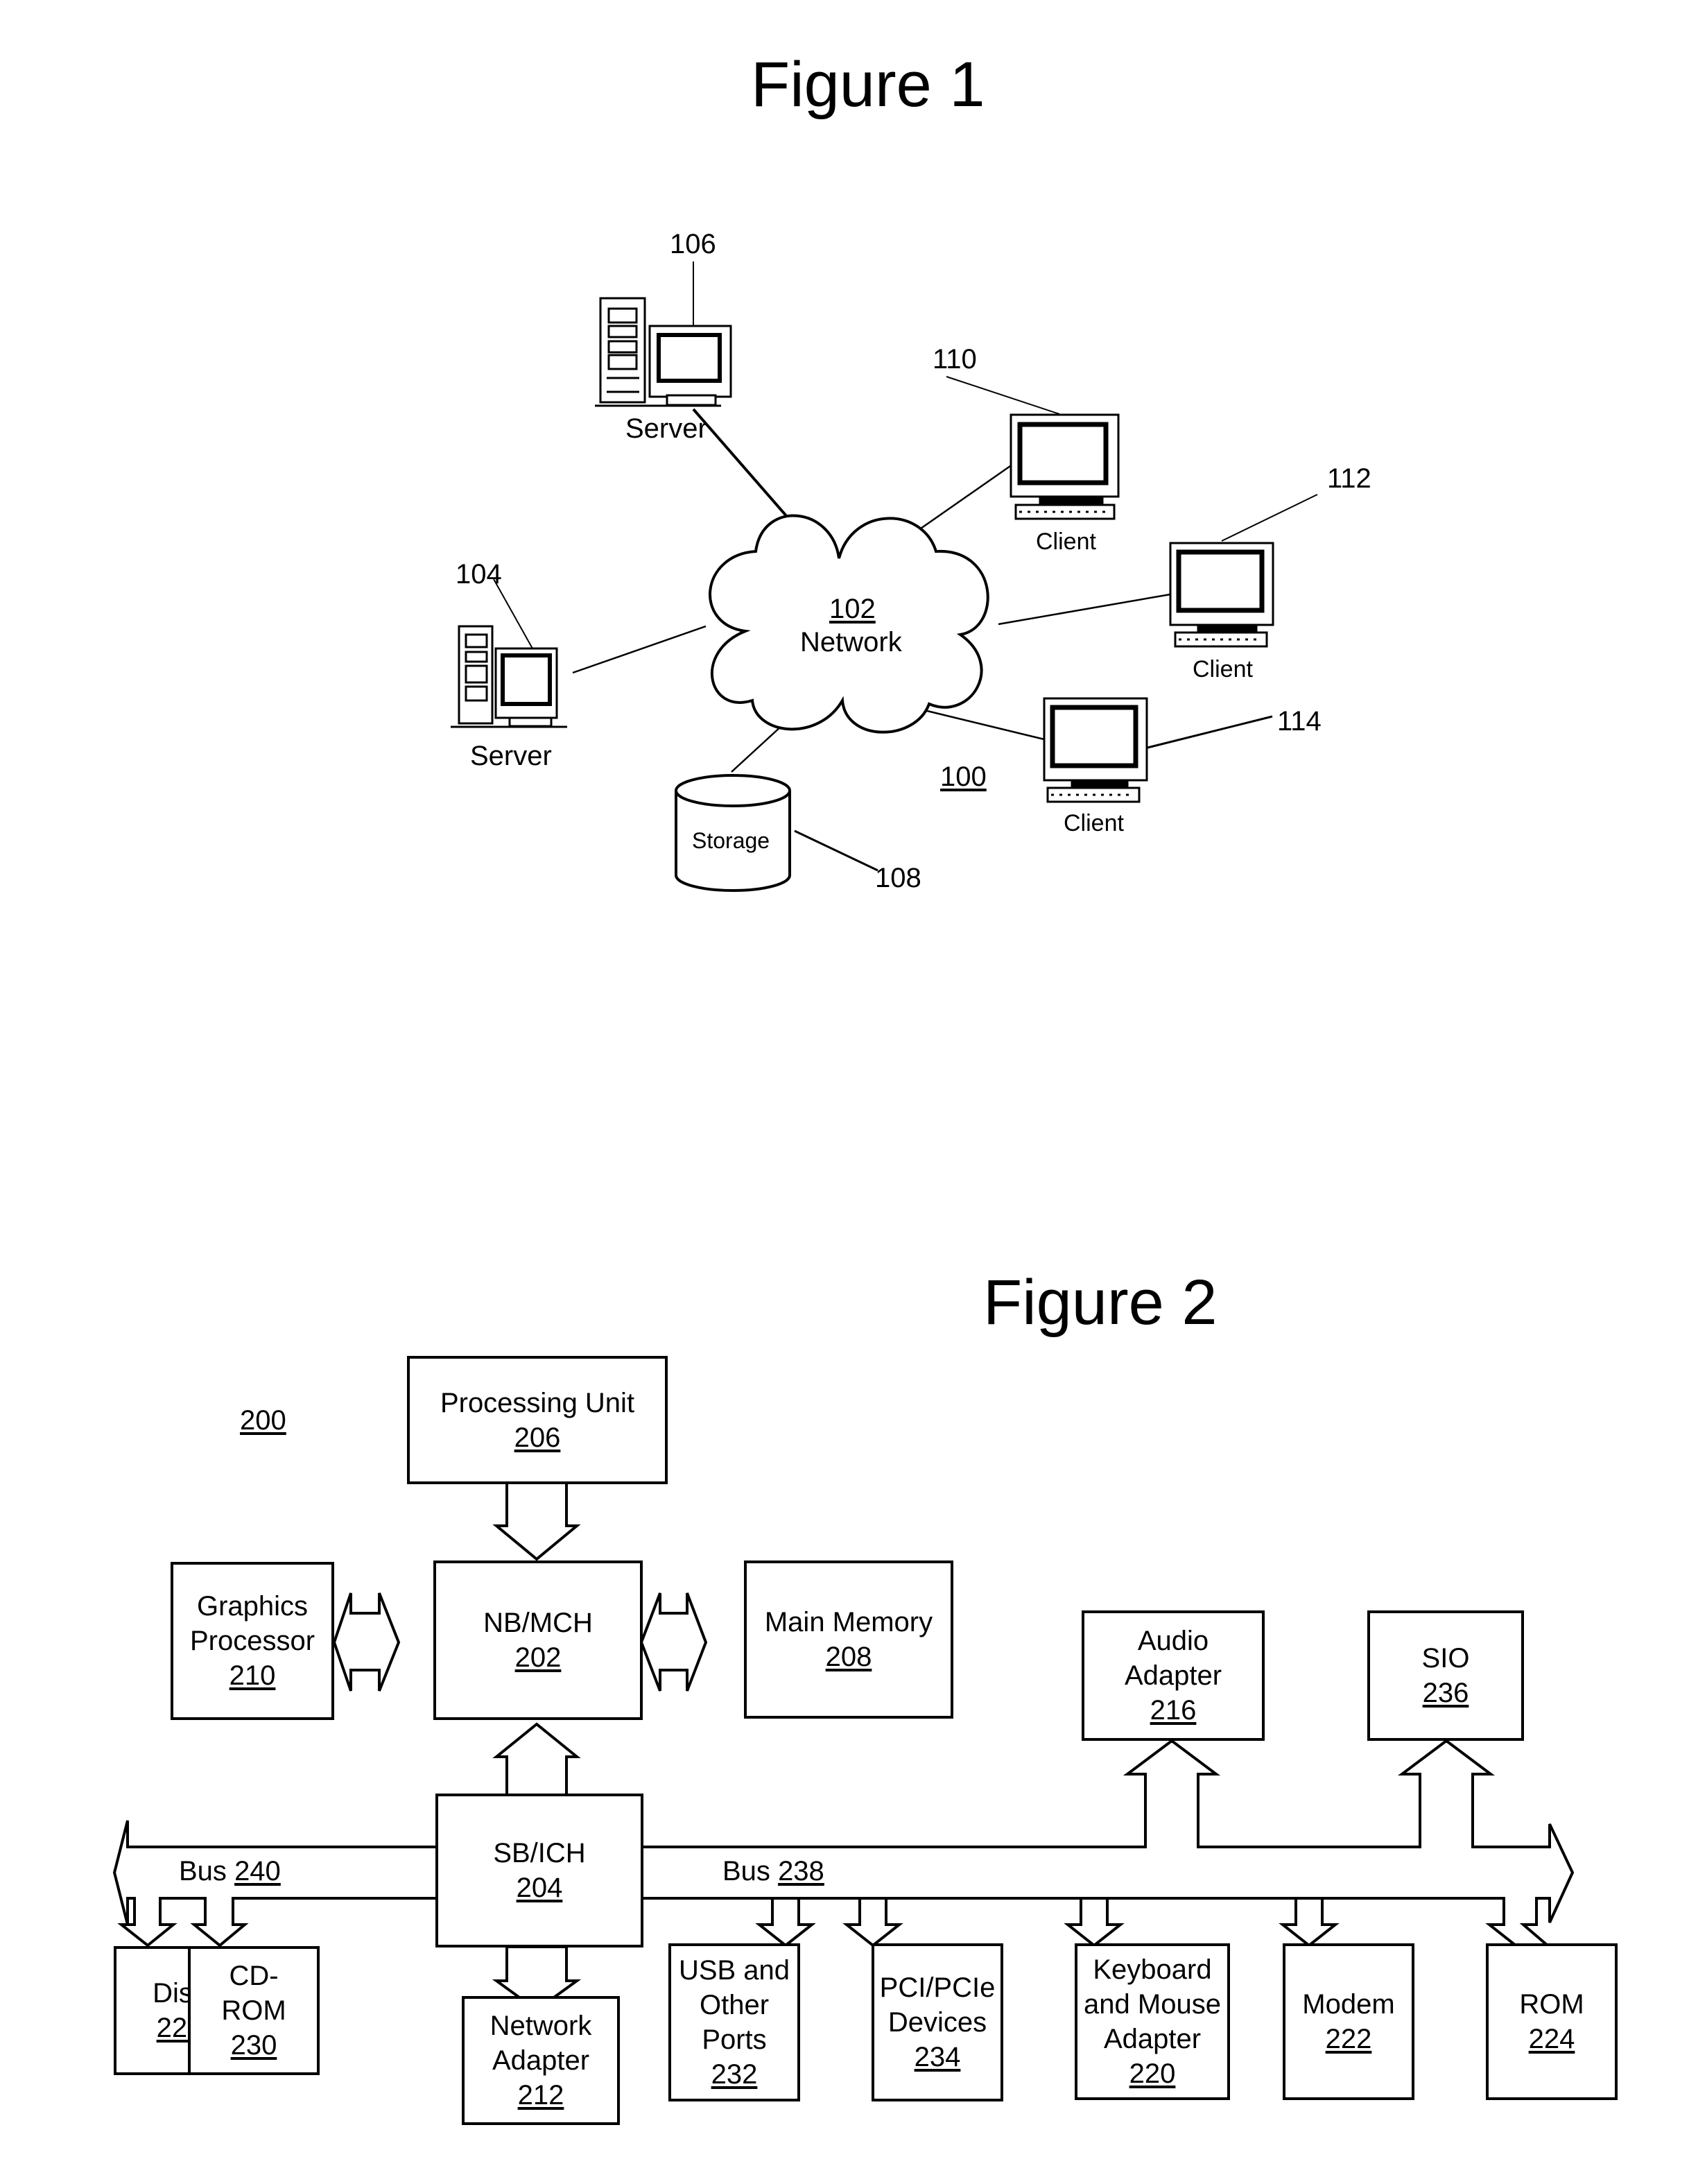 This screenshot has height=2184, width=1689. What do you see at coordinates (1348, 2039) in the screenshot?
I see `modem-ref: 222` at bounding box center [1348, 2039].